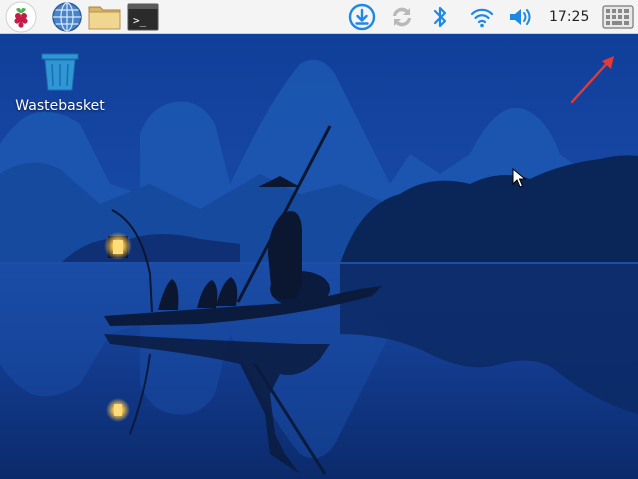 Image resolution: width=638 pixels, height=479 pixels. I want to click on mouse-pointer-icon, so click(519, 179).